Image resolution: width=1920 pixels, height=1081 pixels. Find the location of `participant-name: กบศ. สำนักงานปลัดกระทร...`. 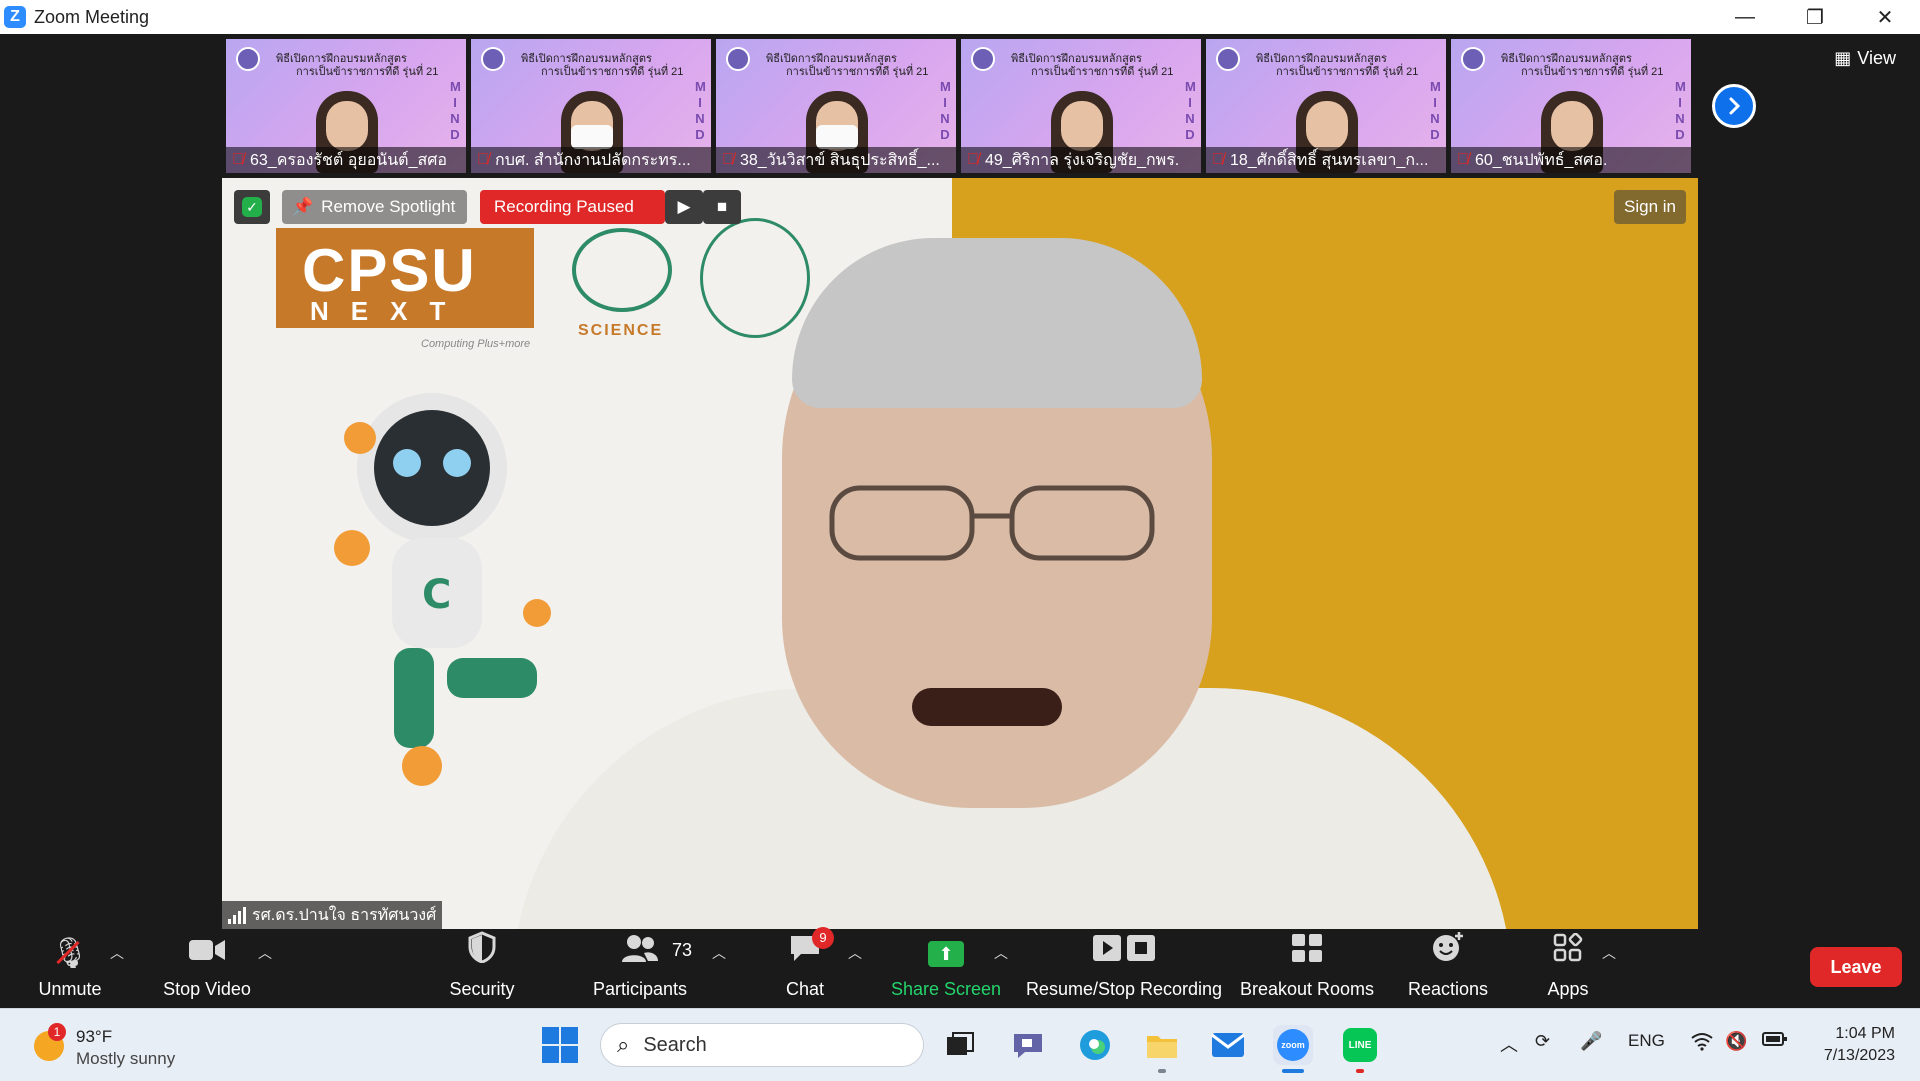

participant-name: กบศ. สำนักงานปลัดกระทร... is located at coordinates (593, 160).